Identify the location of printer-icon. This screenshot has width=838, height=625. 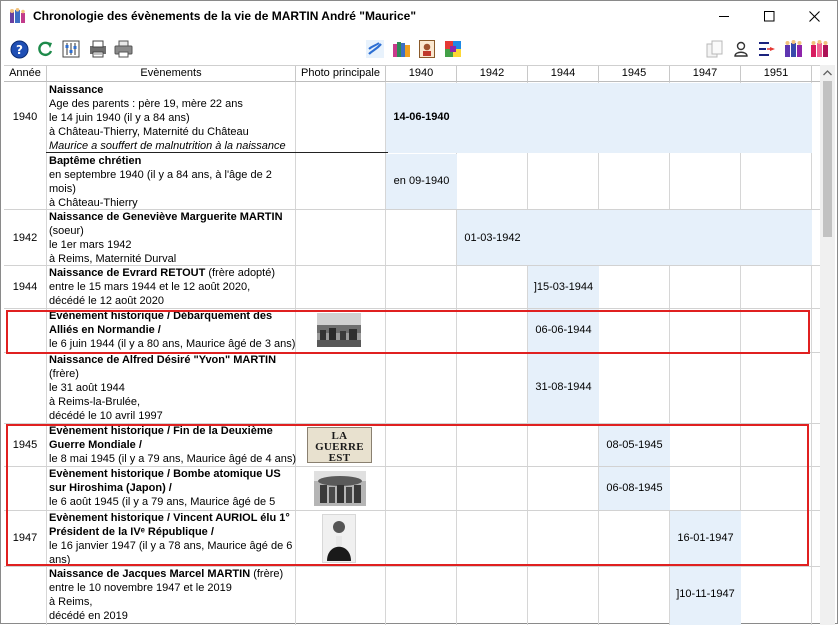
(123, 49).